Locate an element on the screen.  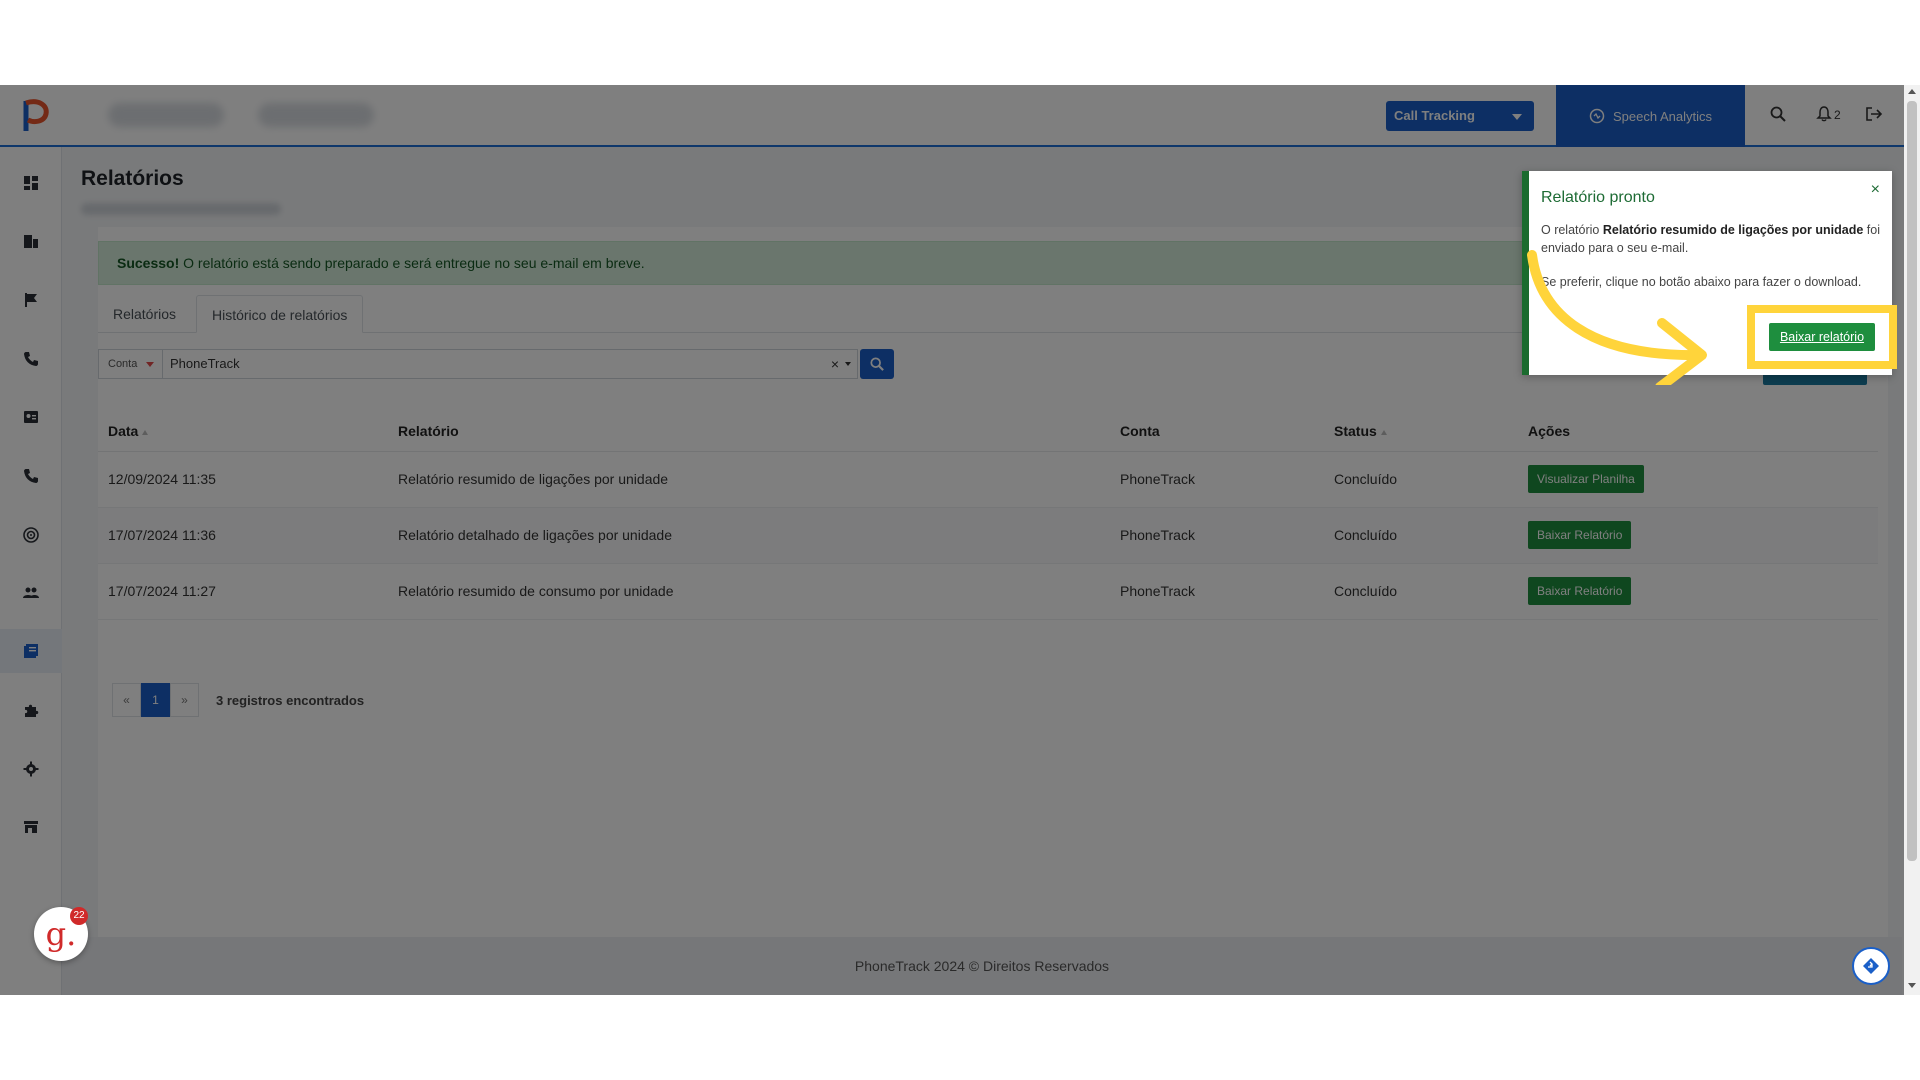
highlight-box: Baixar relatório is located at coordinates (1822, 337).